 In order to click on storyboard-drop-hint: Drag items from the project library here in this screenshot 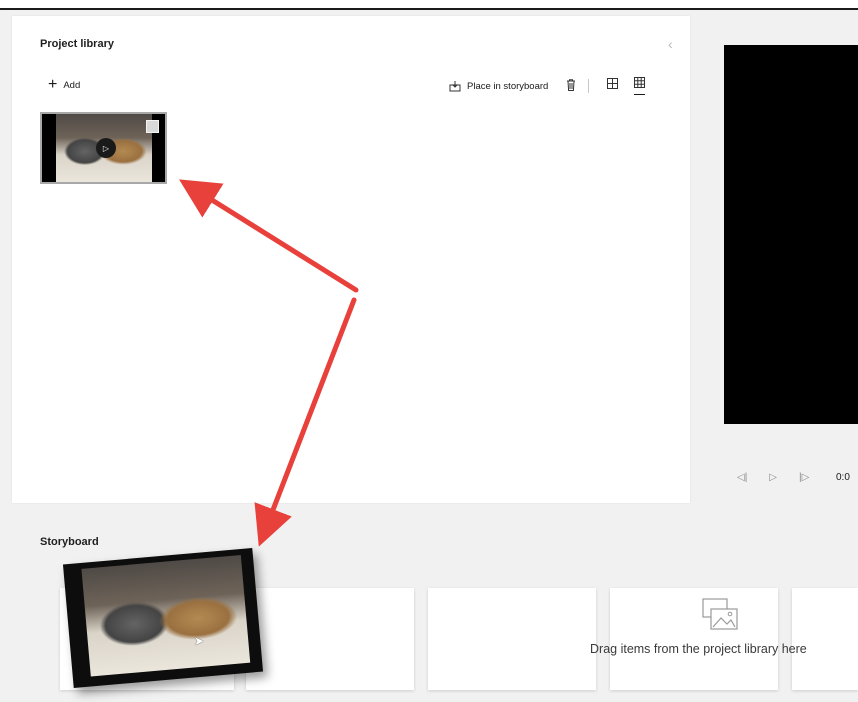, I will do `click(698, 649)`.